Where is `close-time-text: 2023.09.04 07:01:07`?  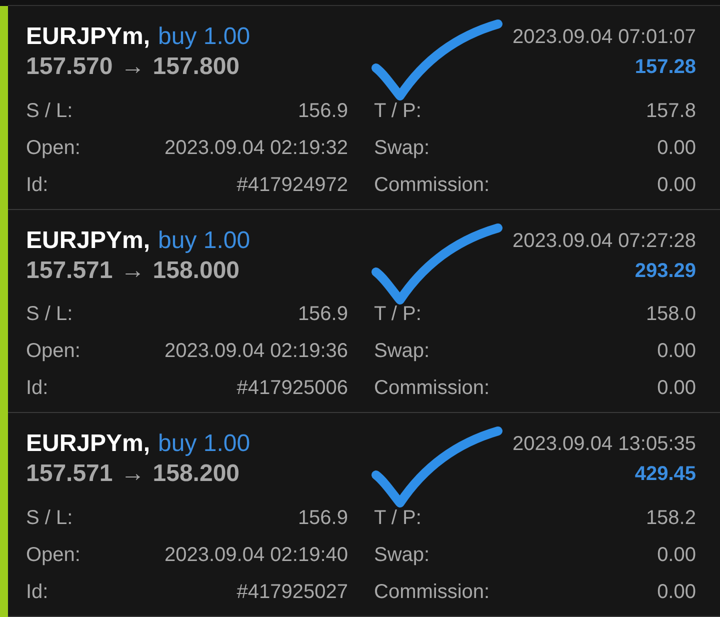 close-time-text: 2023.09.04 07:01:07 is located at coordinates (604, 37).